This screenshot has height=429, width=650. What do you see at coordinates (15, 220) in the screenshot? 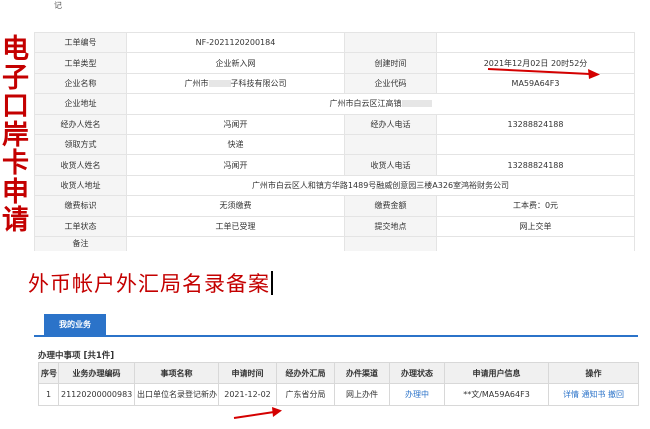
I see `vertical-title-char: 请` at bounding box center [15, 220].